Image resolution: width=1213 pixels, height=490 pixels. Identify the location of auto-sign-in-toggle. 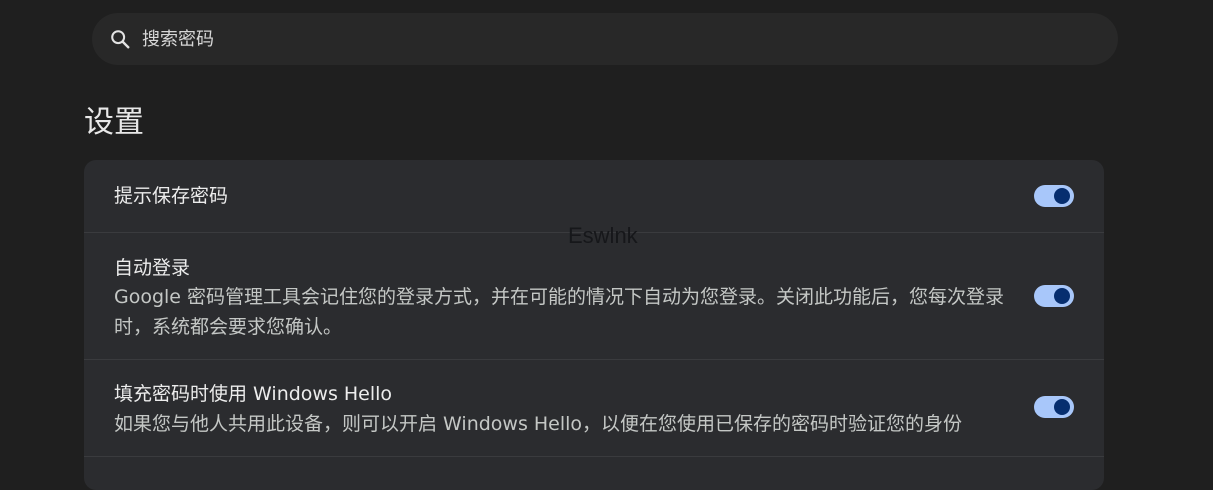
(1054, 296).